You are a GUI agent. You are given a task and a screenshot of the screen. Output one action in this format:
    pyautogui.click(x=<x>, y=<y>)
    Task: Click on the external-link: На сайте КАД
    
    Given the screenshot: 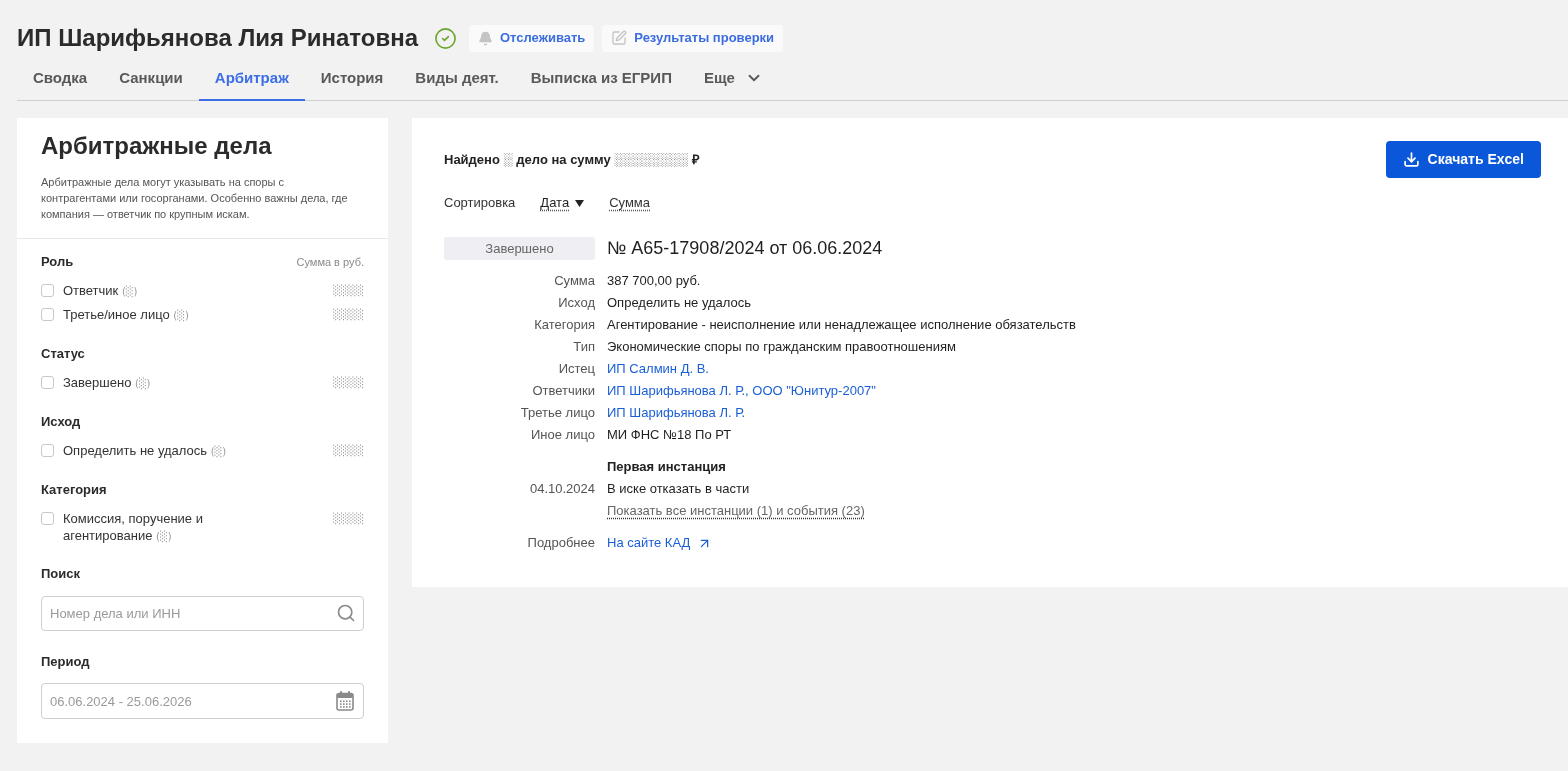 What is the action you would take?
    pyautogui.click(x=660, y=543)
    